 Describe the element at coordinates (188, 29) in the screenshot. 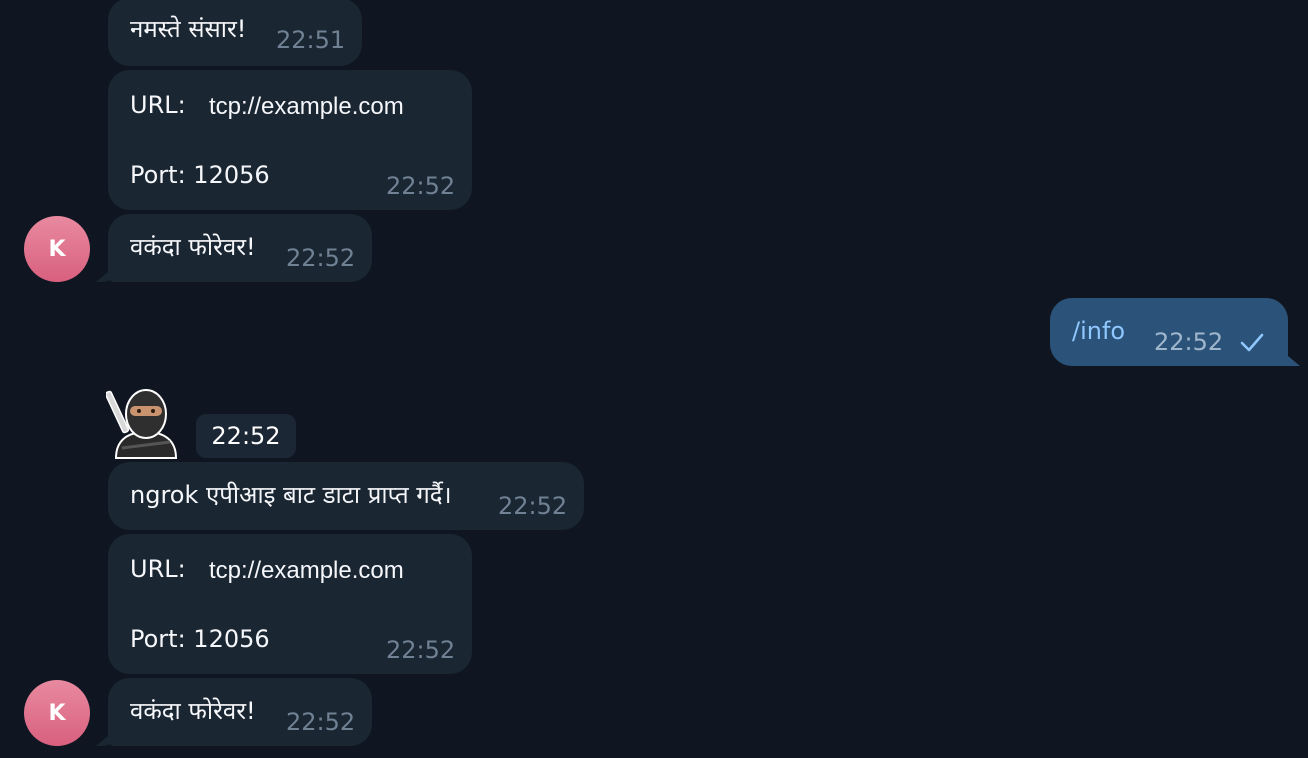

I see `message-text: नमस्ते संसार!` at that location.